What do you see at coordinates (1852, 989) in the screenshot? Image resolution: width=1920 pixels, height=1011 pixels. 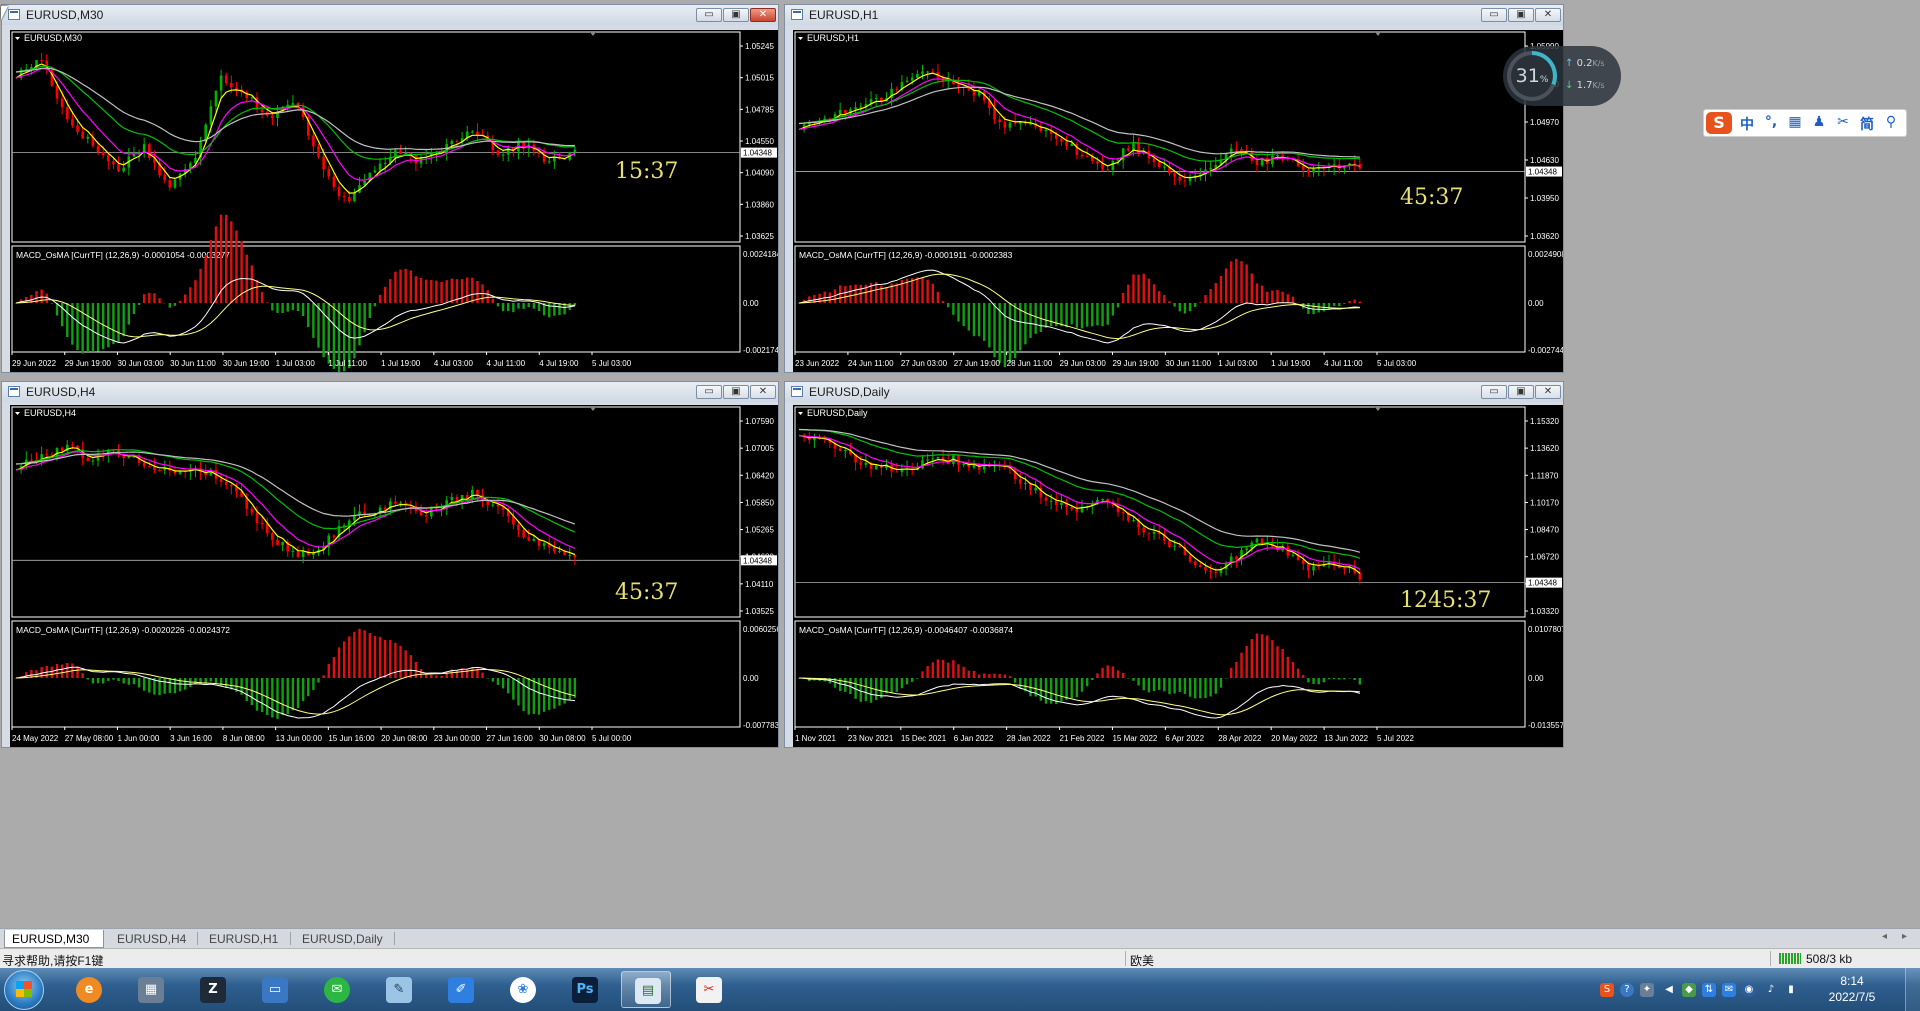 I see `clock: 8:14 2022/7/5` at bounding box center [1852, 989].